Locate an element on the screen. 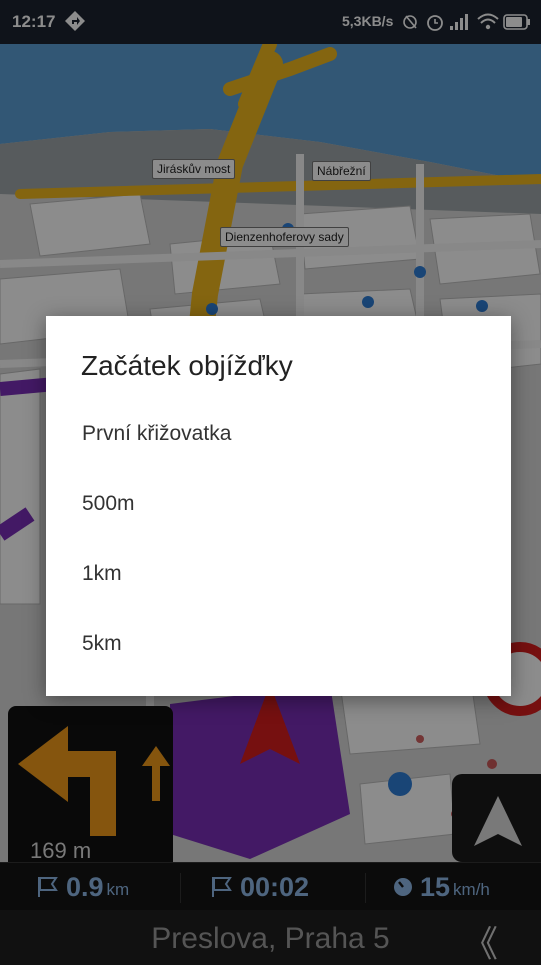  option-first-intersection: První křižovatka is located at coordinates (278, 434).